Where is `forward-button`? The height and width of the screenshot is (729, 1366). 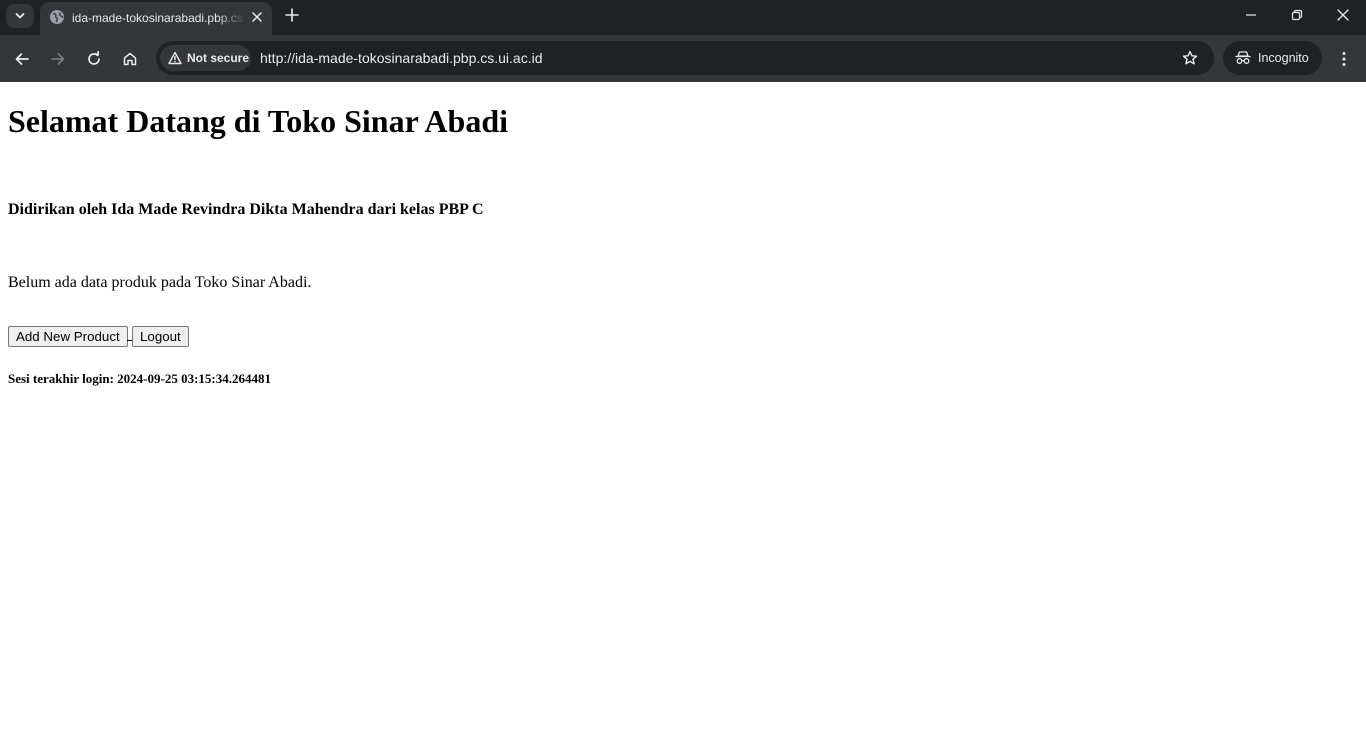
forward-button is located at coordinates (58, 59).